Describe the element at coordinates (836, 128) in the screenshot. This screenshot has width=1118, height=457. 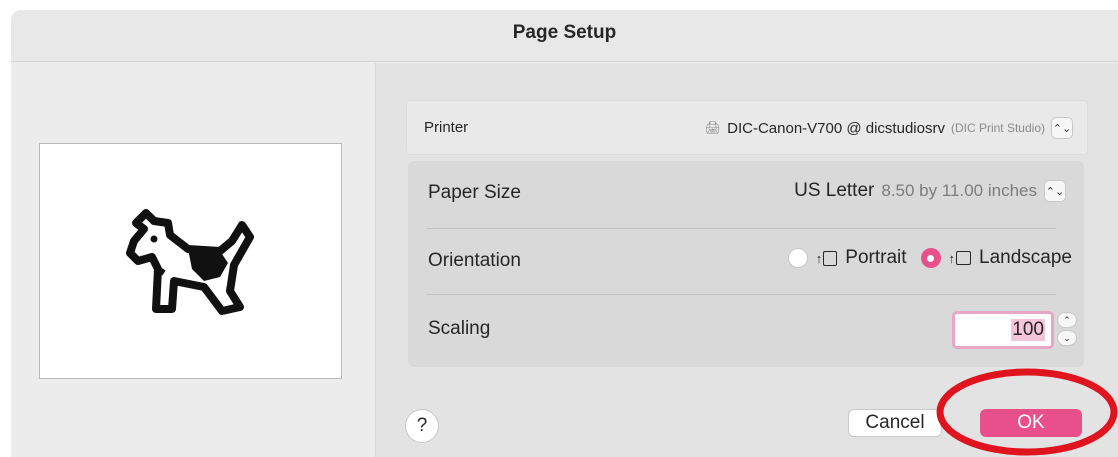
I see `printer-name: DIC-Canon-V700 @ dicstudiosrv` at that location.